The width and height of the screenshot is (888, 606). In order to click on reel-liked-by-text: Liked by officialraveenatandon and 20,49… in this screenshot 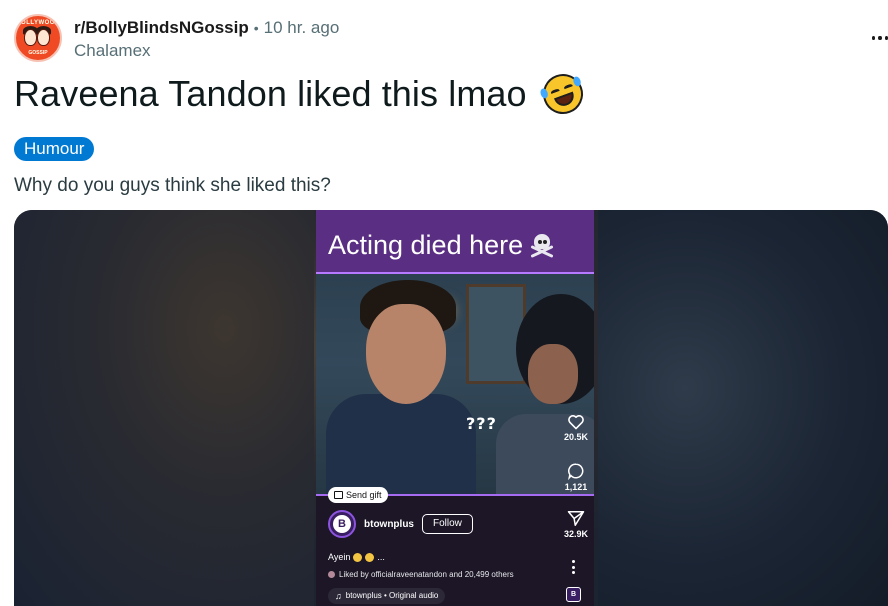, I will do `click(426, 574)`.